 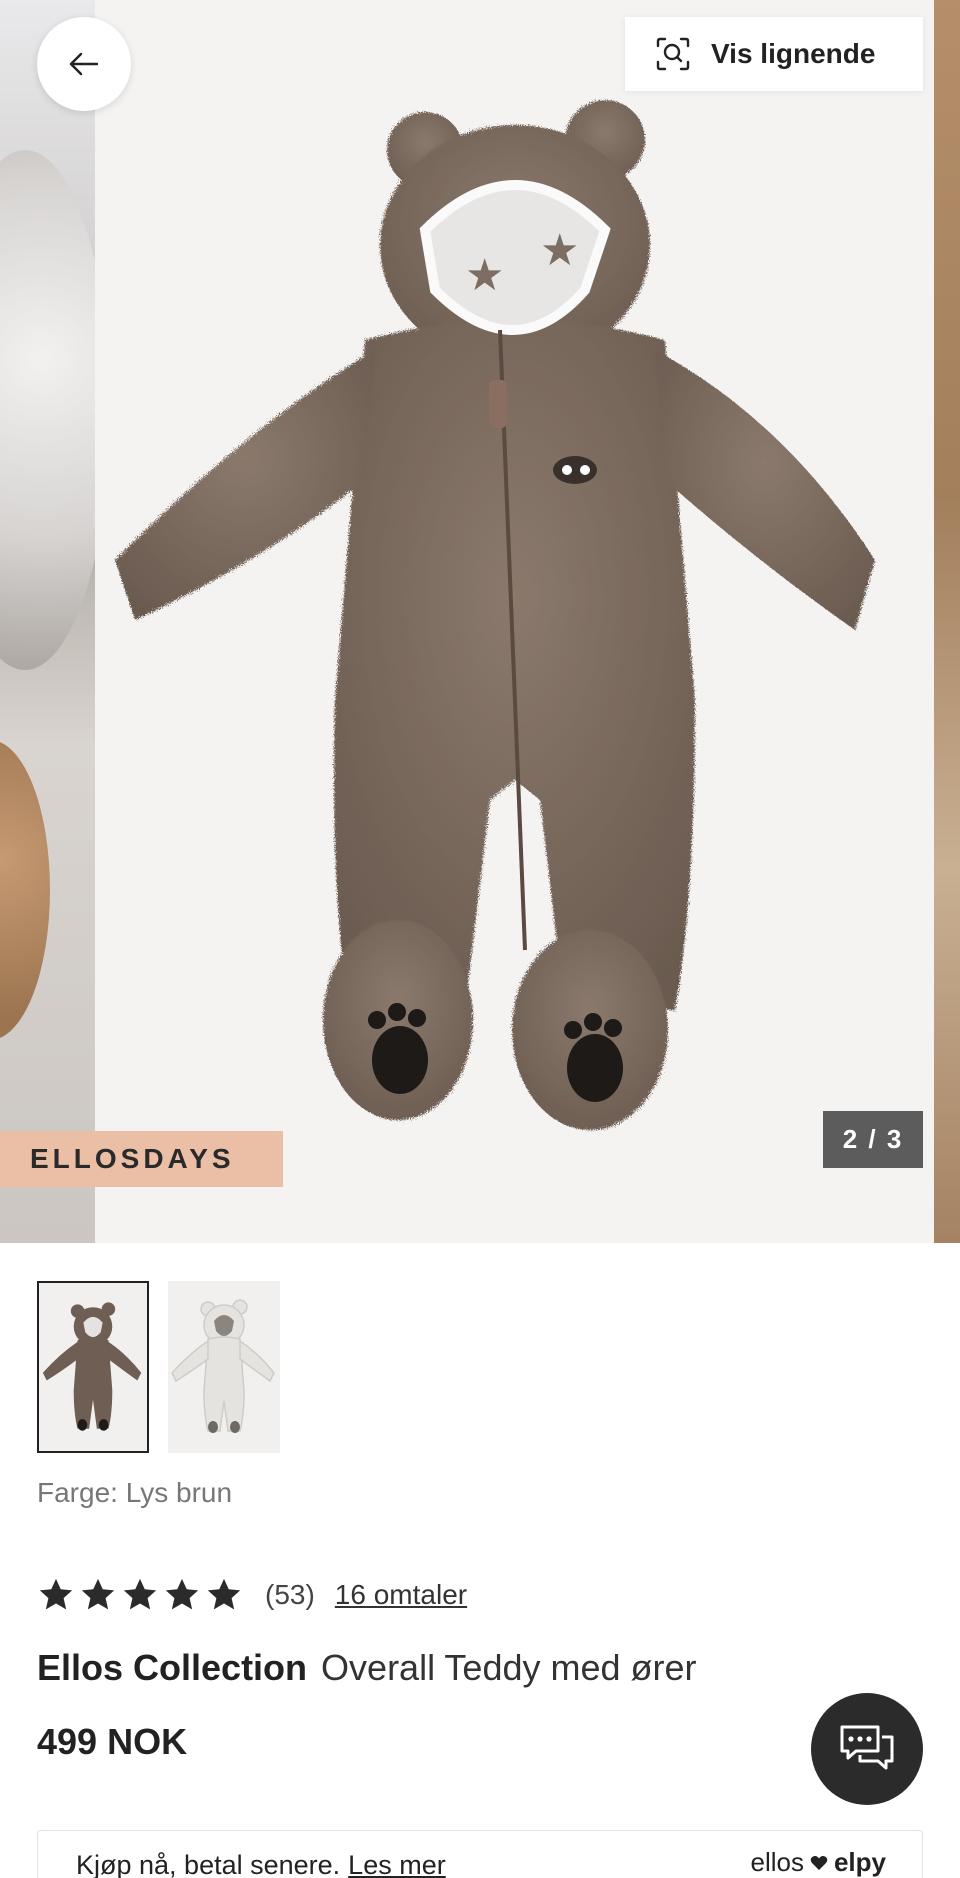 I want to click on product-name: Overall Teddy med ører, so click(x=509, y=1667).